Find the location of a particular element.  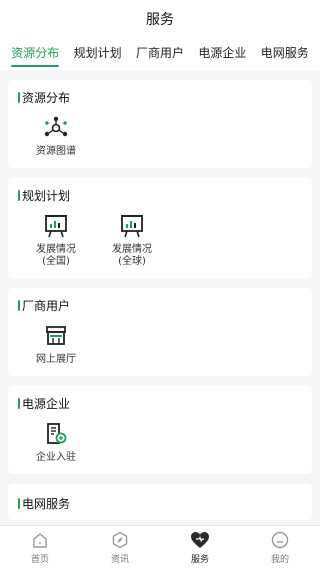

page-title: 服务 is located at coordinates (160, 20).